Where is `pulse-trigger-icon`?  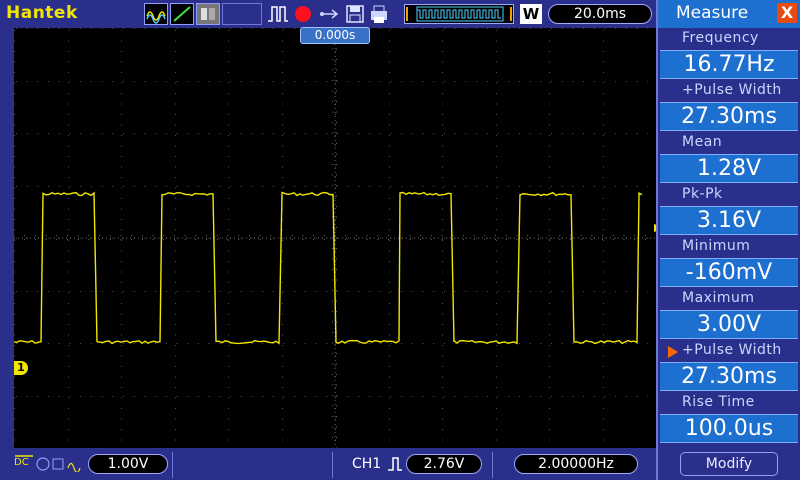 pulse-trigger-icon is located at coordinates (278, 14).